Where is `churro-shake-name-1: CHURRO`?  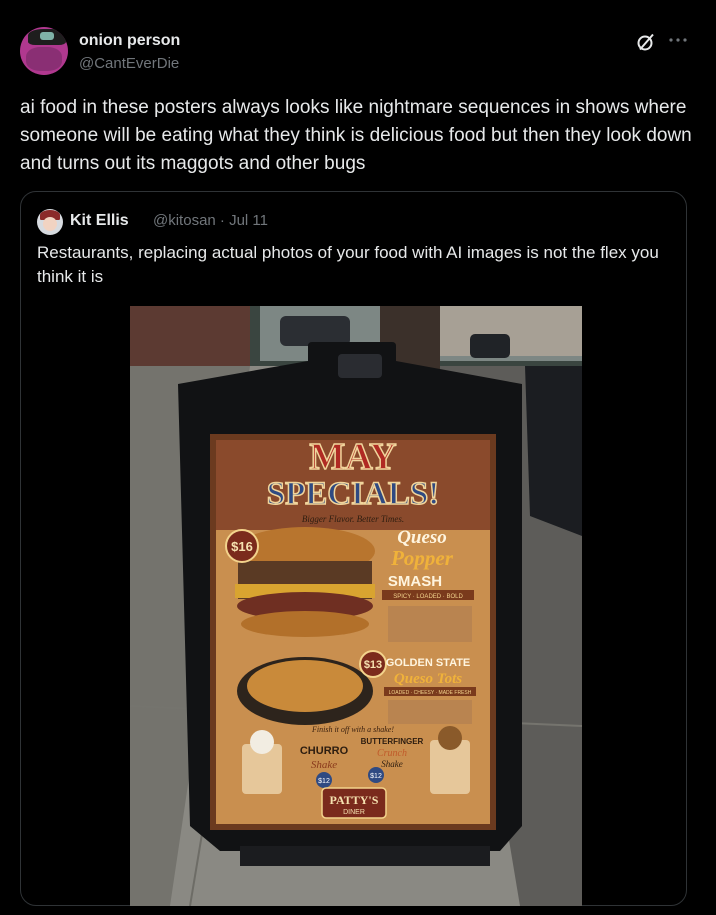
churro-shake-name-1: CHURRO is located at coordinates (324, 751).